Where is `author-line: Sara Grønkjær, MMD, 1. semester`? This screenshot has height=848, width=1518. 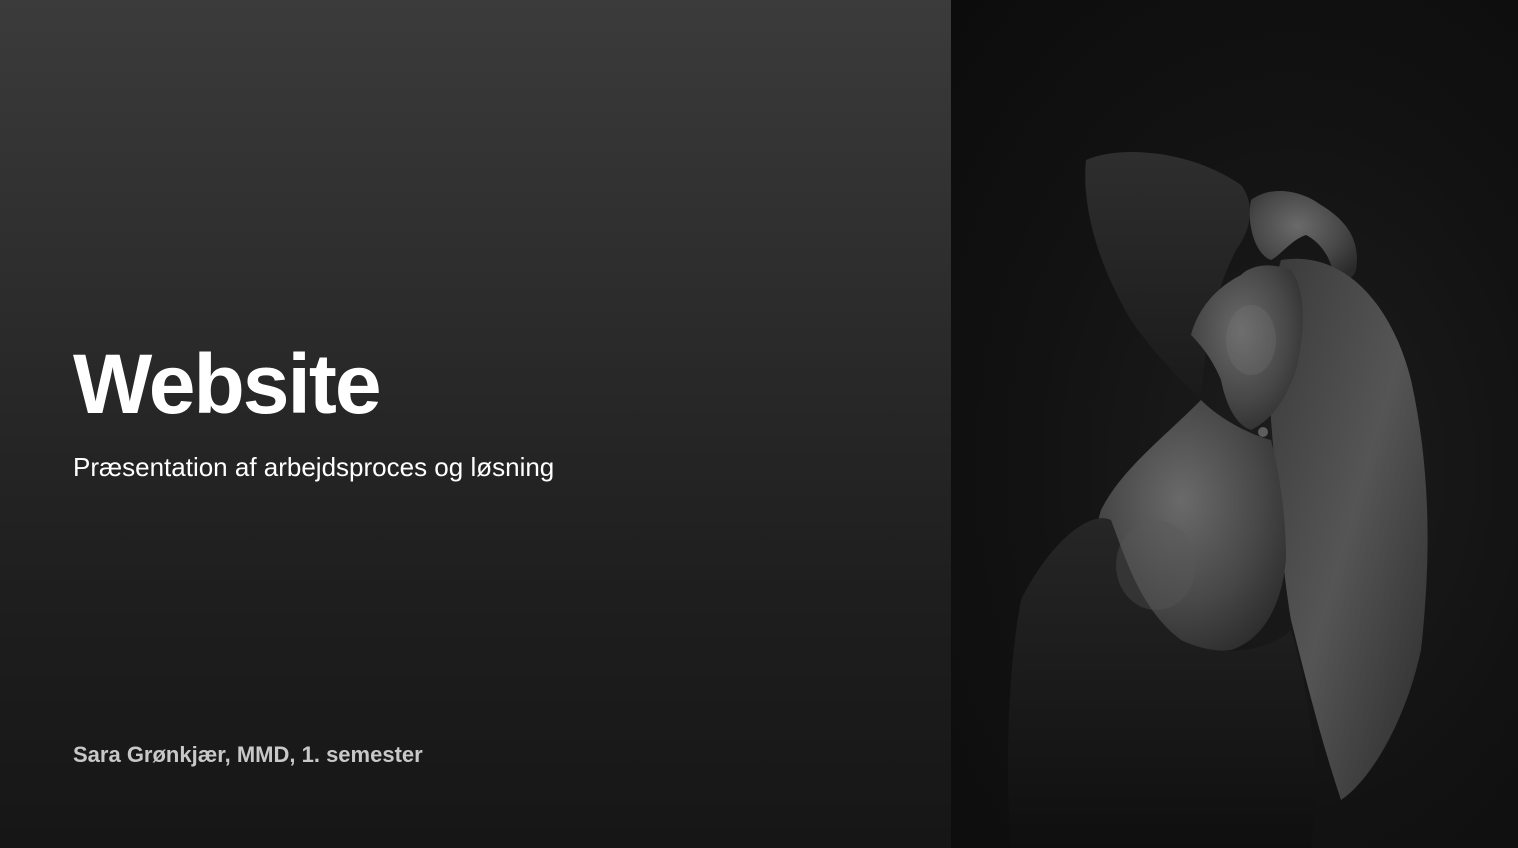
author-line: Sara Grønkjær, MMD, 1. semester is located at coordinates (248, 754).